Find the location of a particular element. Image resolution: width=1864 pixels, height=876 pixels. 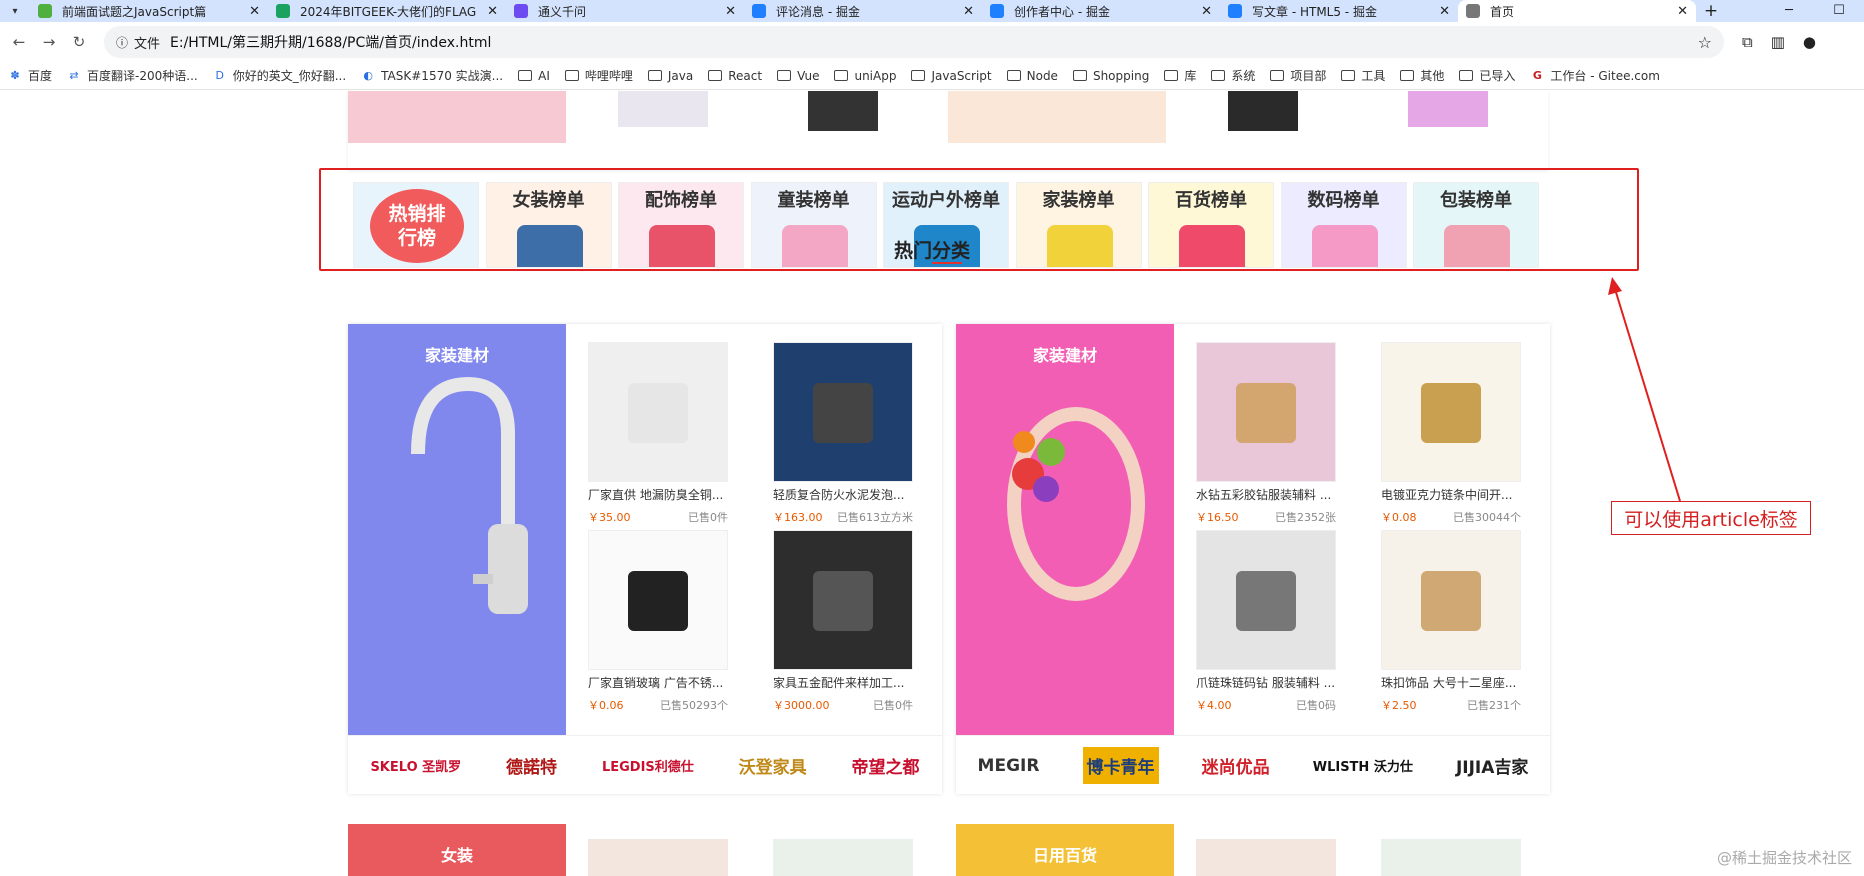

product-card: 电镀亚克力链条中间开... ￥0.08 已售30044个 is located at coordinates (1451, 436).